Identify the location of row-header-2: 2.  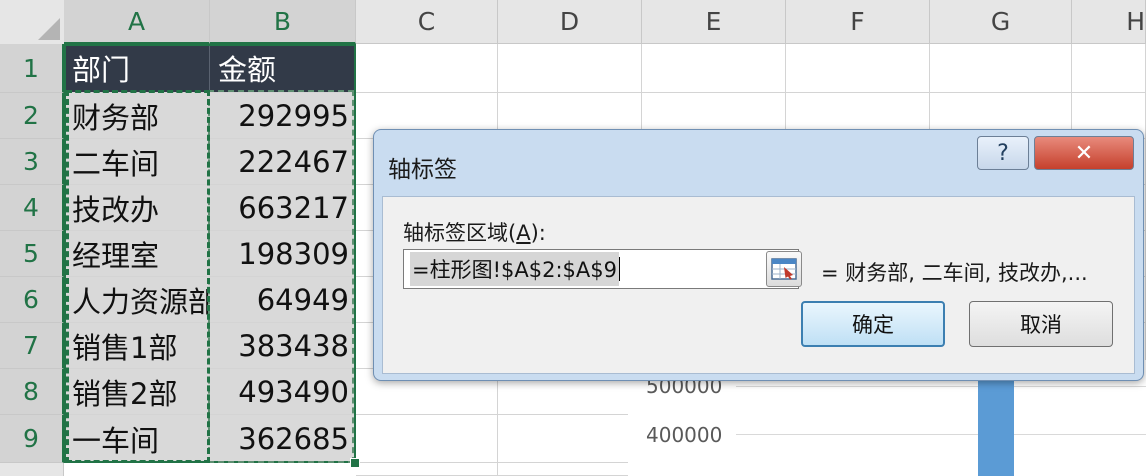
(32, 116).